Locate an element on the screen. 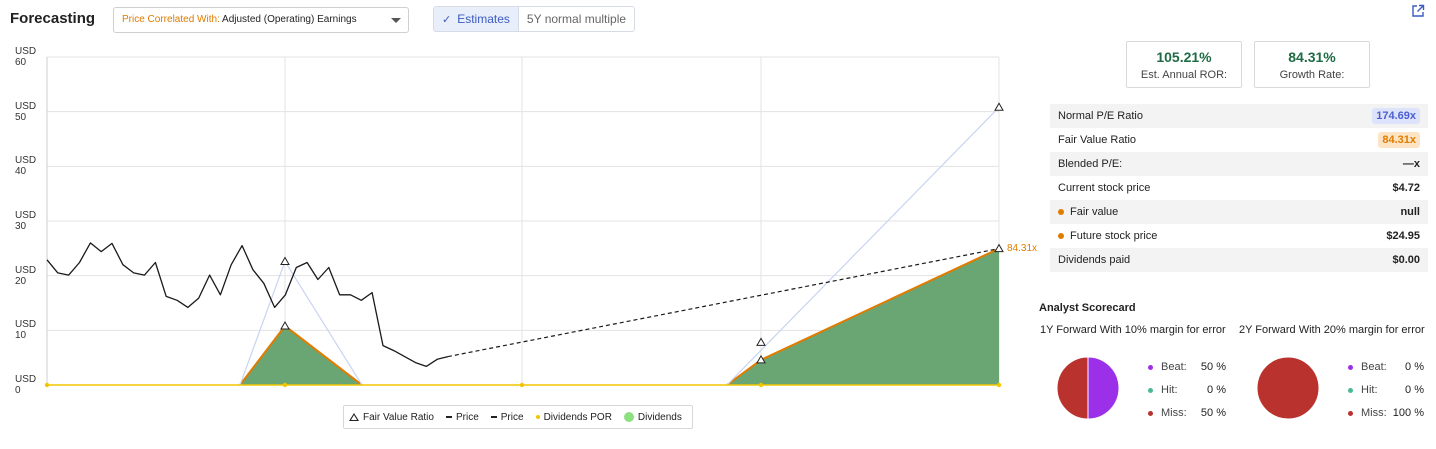 The image size is (1436, 449). legend-label: Fair Value Ratio is located at coordinates (398, 417).